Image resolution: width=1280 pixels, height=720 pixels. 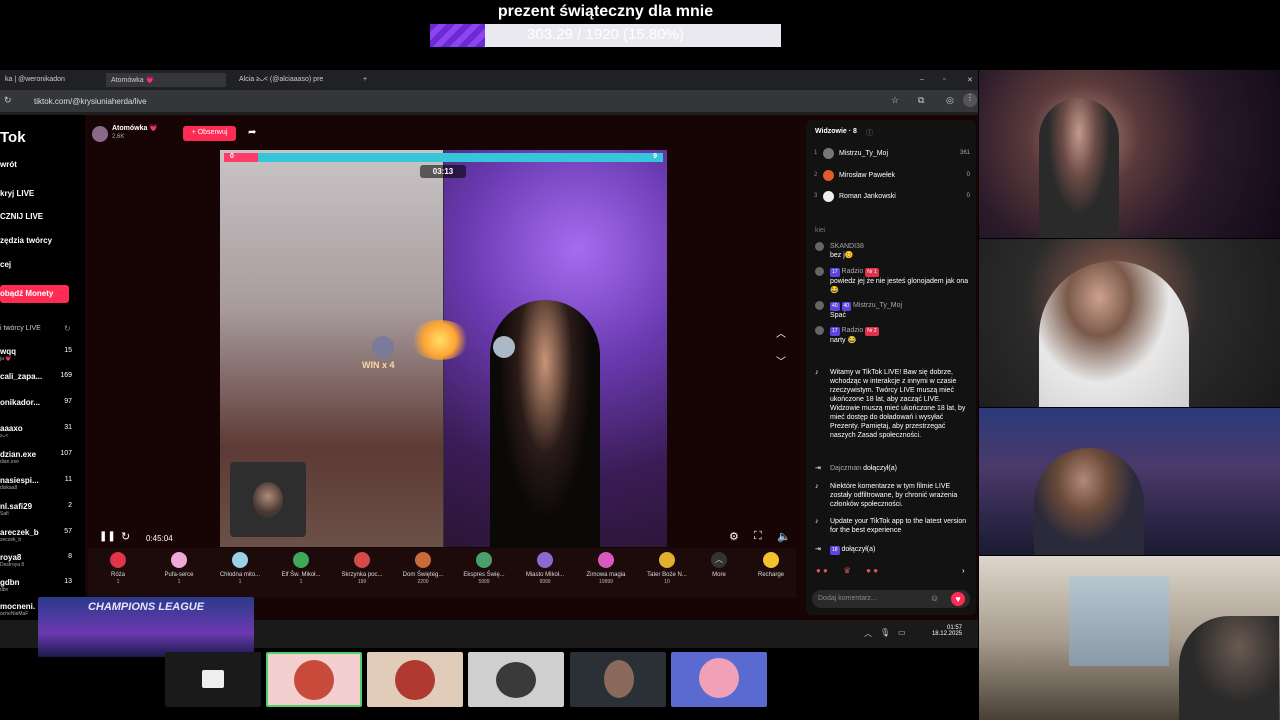 I want to click on gift-item: Skrzynka poc... 199, so click(x=362, y=568).